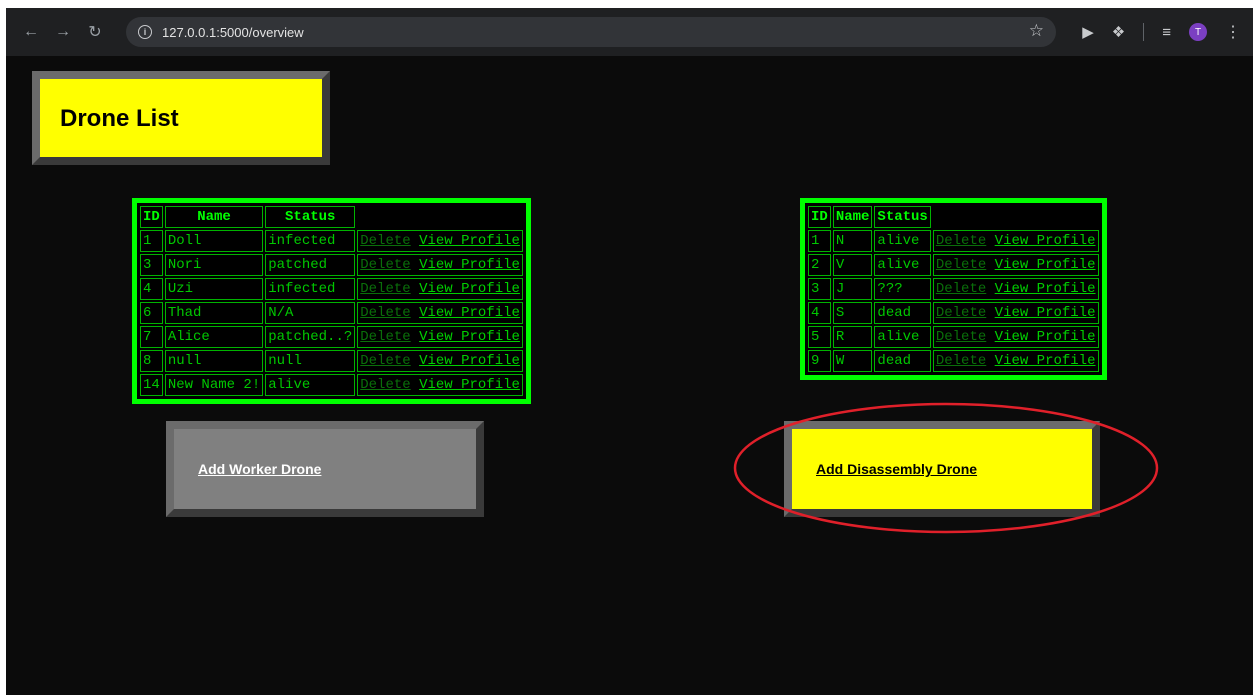 This screenshot has height=695, width=1253. What do you see at coordinates (819, 313) in the screenshot?
I see `row-id: 4` at bounding box center [819, 313].